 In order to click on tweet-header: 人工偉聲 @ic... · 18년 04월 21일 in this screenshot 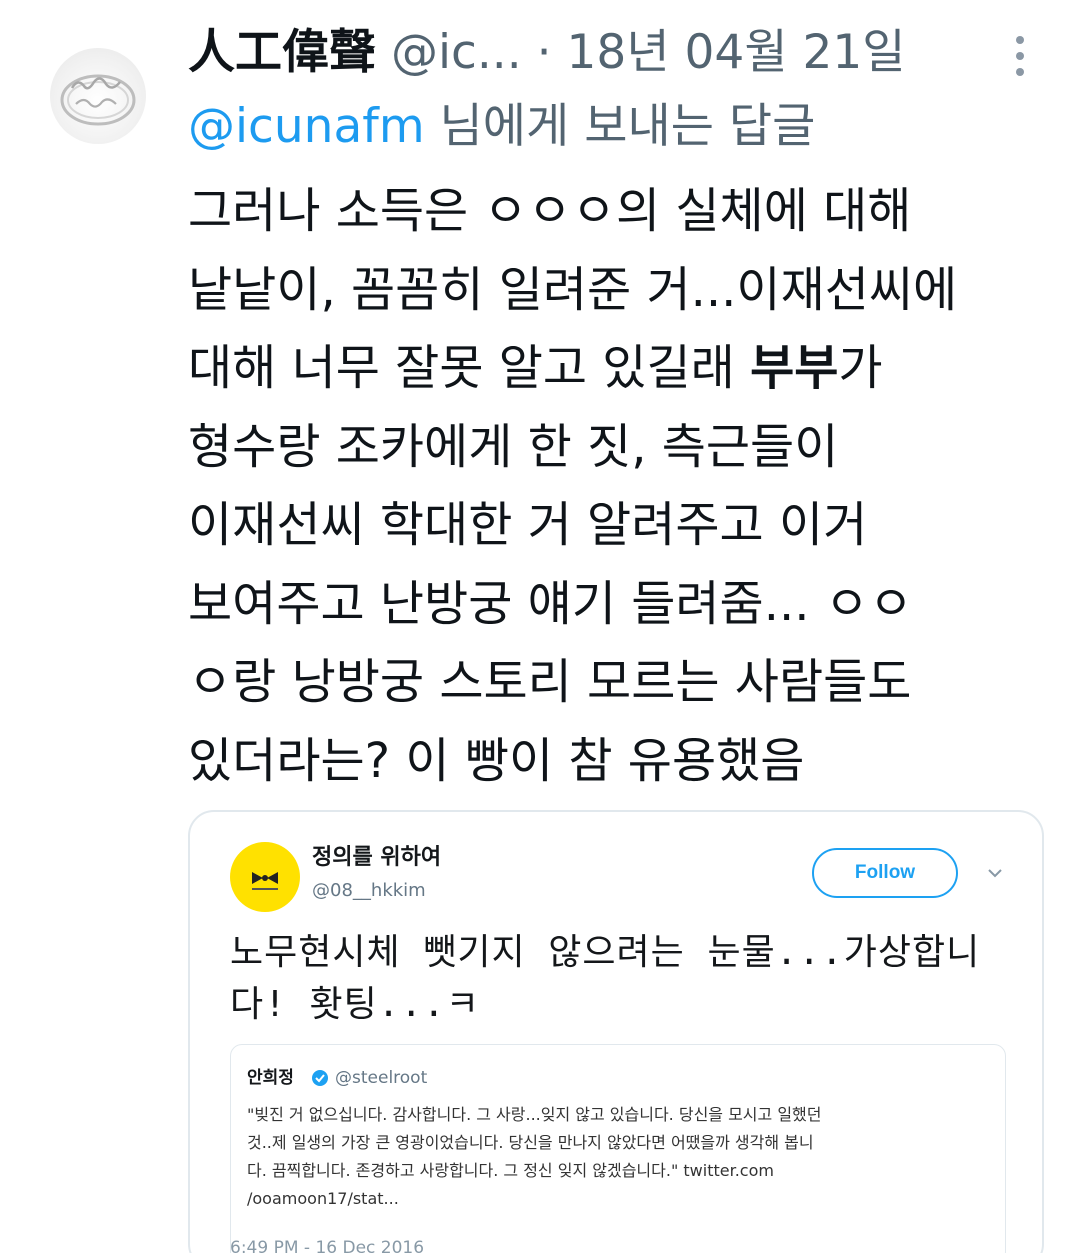, I will do `click(598, 53)`.